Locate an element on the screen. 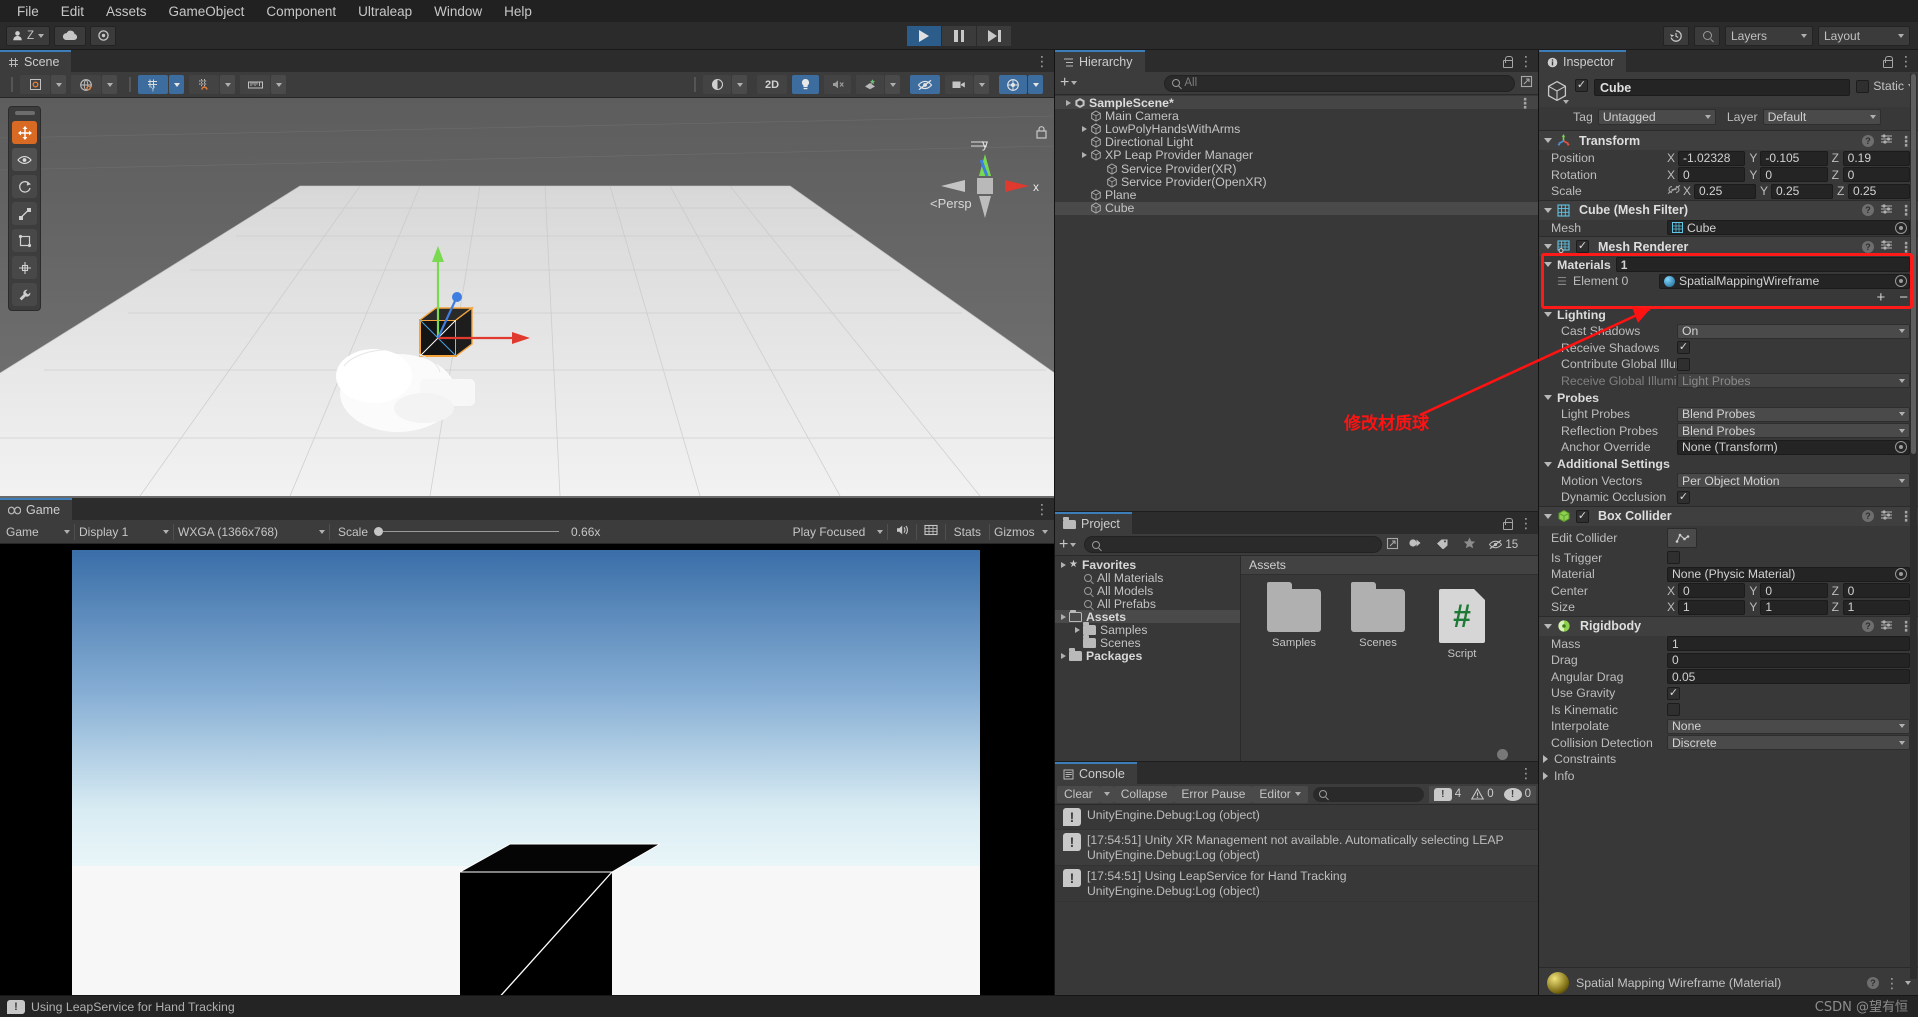 This screenshot has width=1918, height=1017. game-target-dropdown: Game is located at coordinates (38, 531).